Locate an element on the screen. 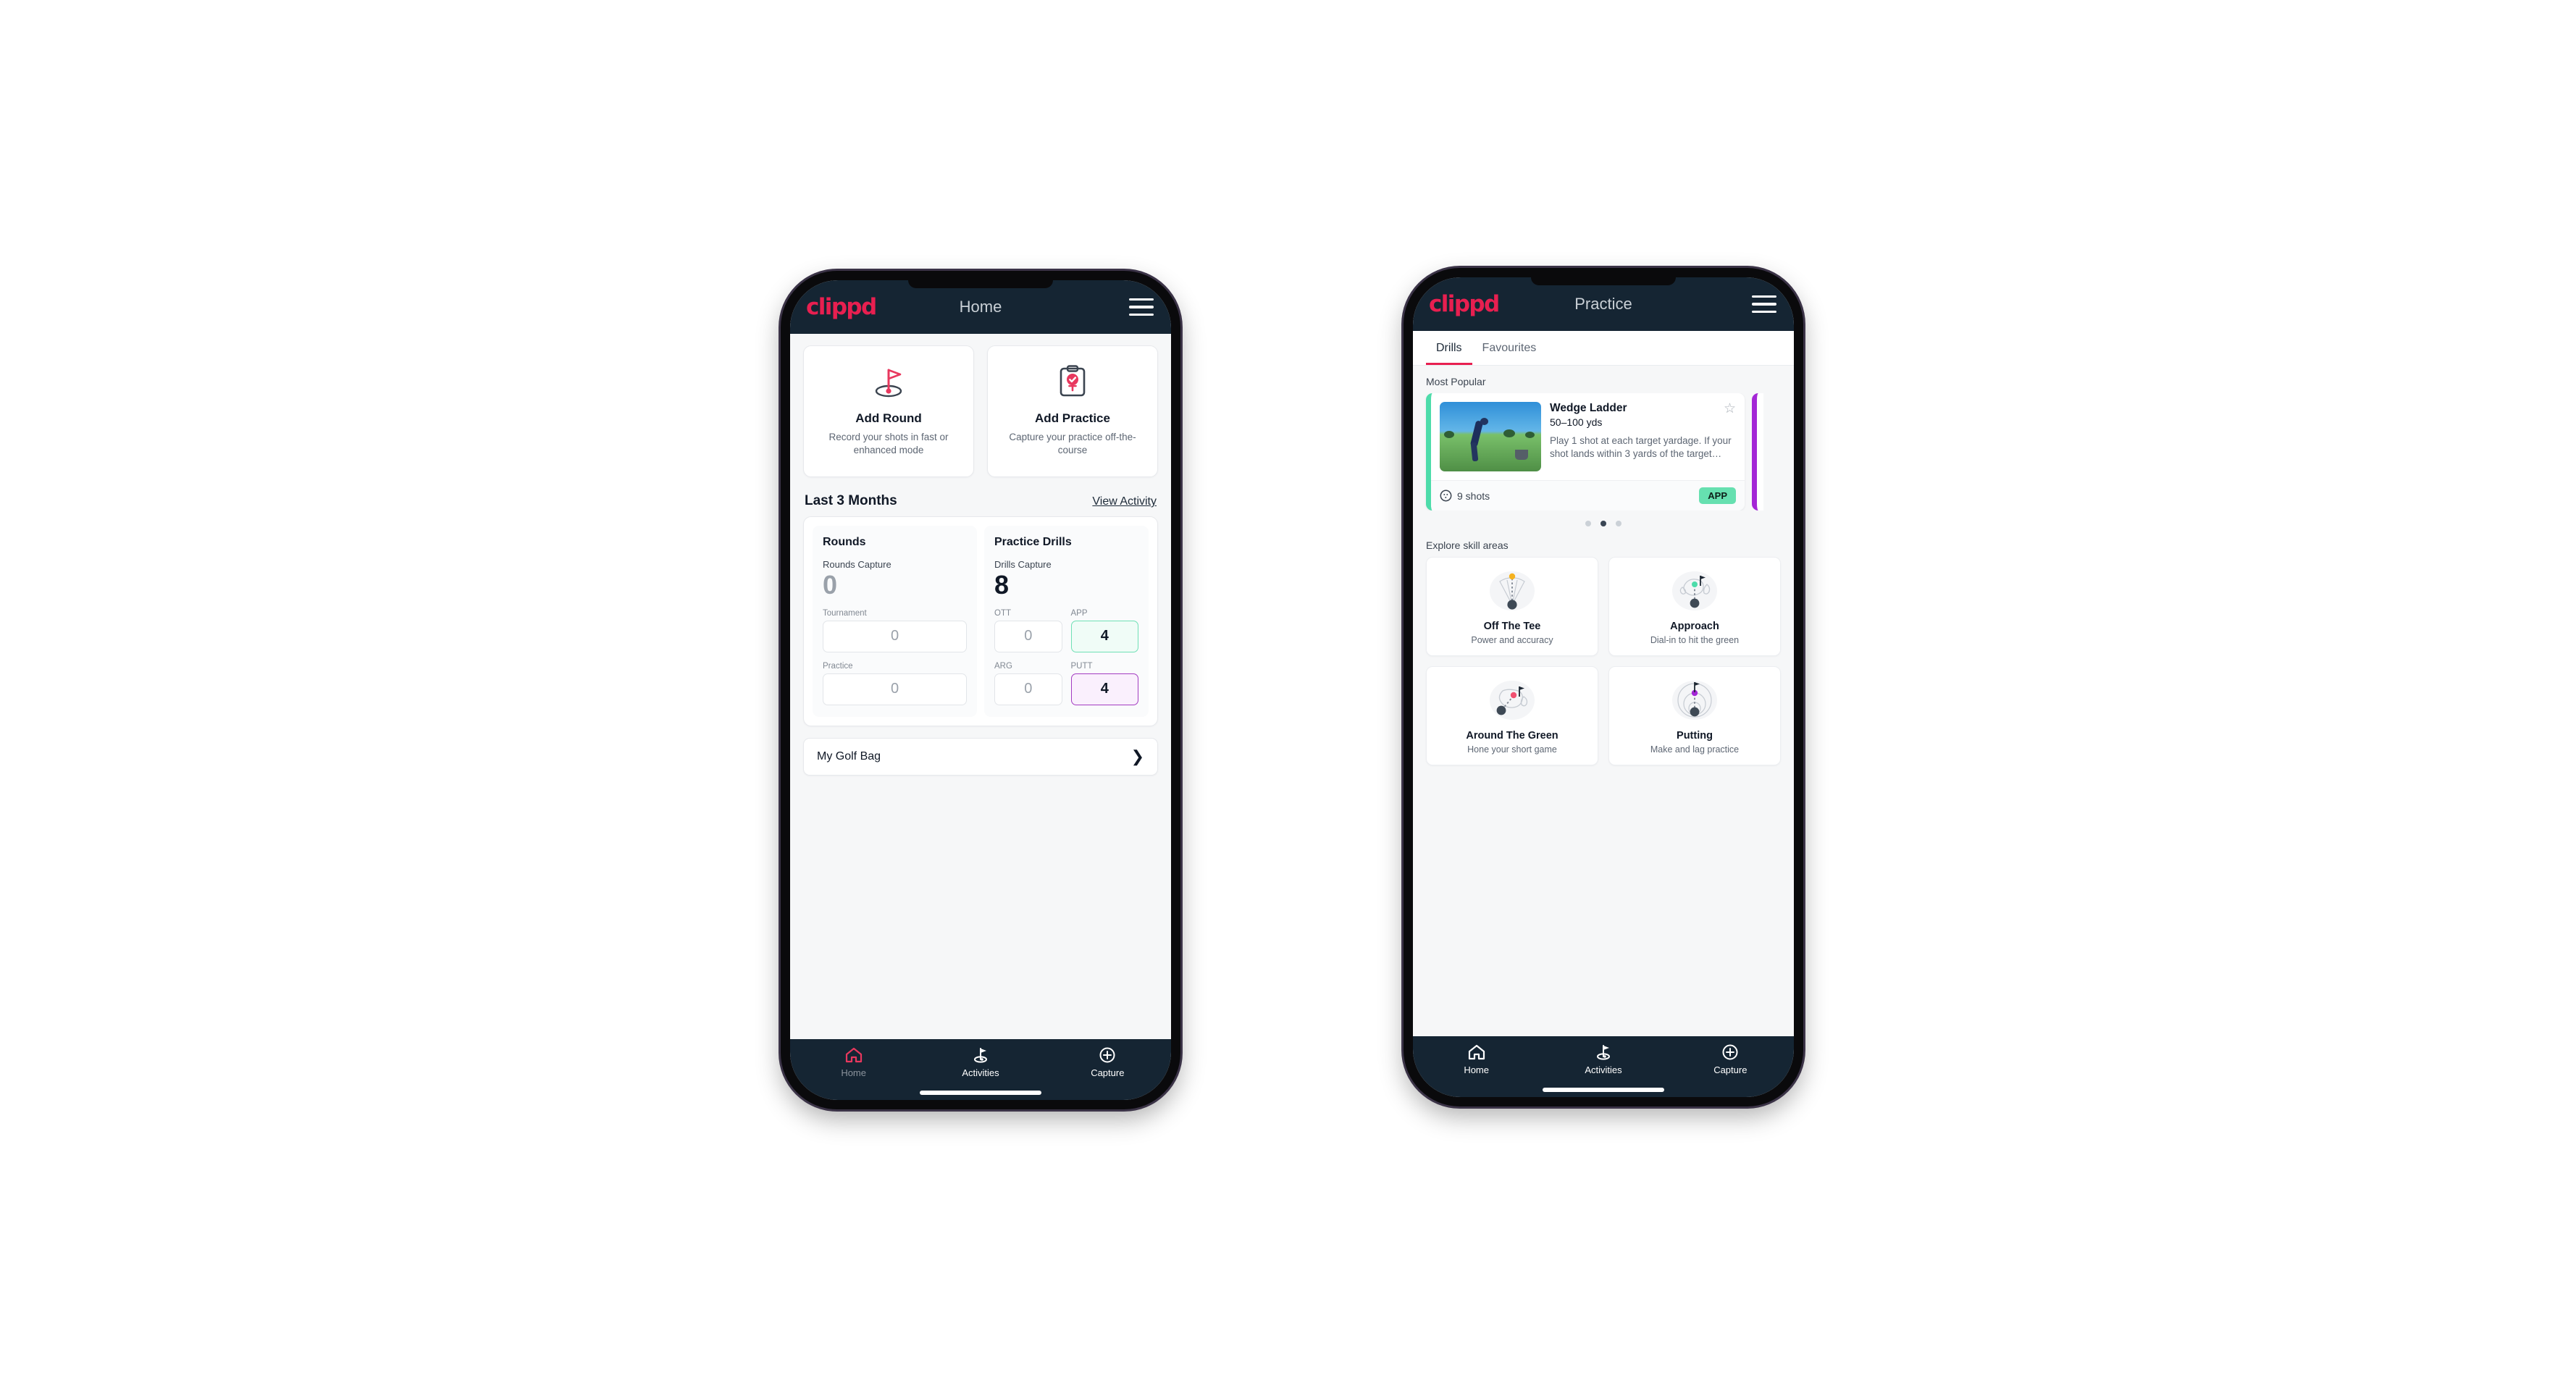  last-3-months-header: Last 3 Months View Activity is located at coordinates (980, 496).